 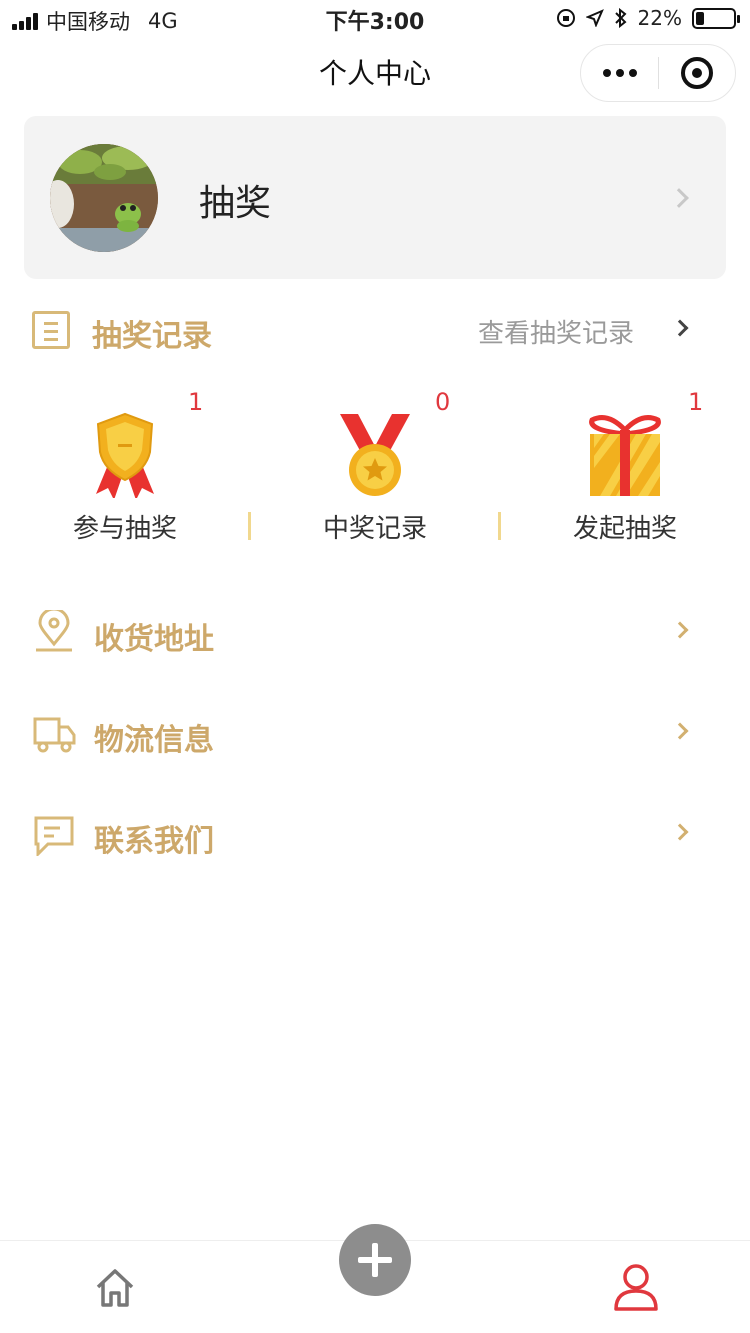 What do you see at coordinates (115, 1288) in the screenshot?
I see `home-icon` at bounding box center [115, 1288].